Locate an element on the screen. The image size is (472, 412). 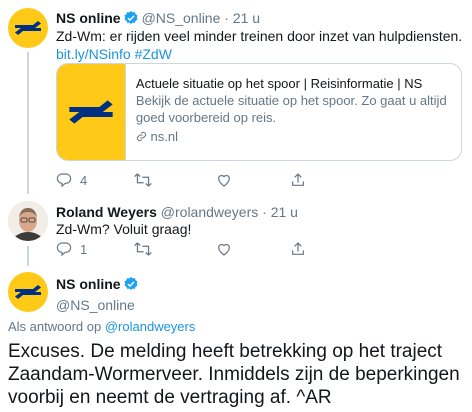
reply-count: 1 is located at coordinates (84, 249).